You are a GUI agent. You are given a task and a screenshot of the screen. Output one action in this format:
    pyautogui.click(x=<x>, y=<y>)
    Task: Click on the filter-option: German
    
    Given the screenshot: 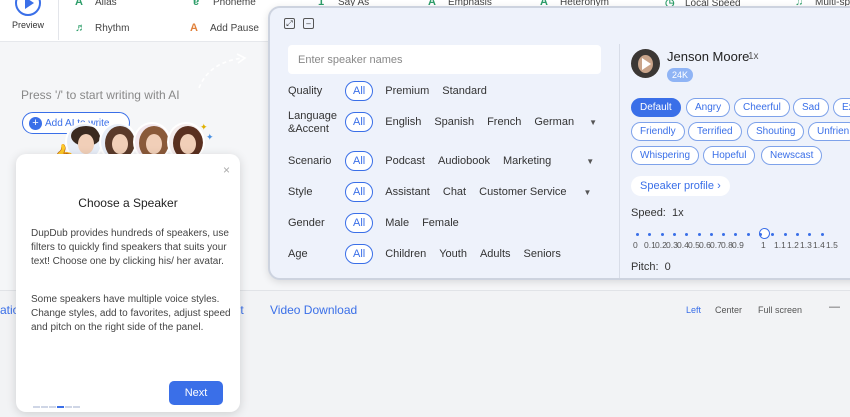 What is the action you would take?
    pyautogui.click(x=554, y=122)
    